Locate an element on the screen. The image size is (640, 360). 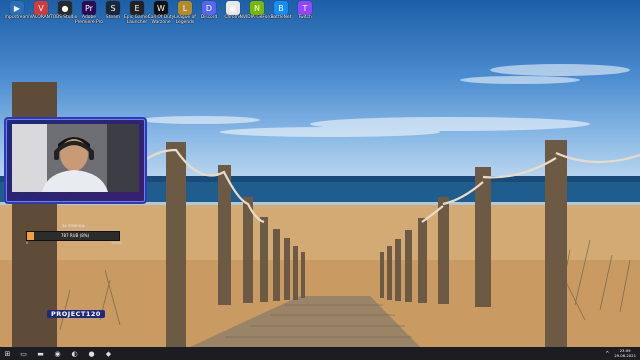
file-explorer-button: ▬ is located at coordinates (40, 353).